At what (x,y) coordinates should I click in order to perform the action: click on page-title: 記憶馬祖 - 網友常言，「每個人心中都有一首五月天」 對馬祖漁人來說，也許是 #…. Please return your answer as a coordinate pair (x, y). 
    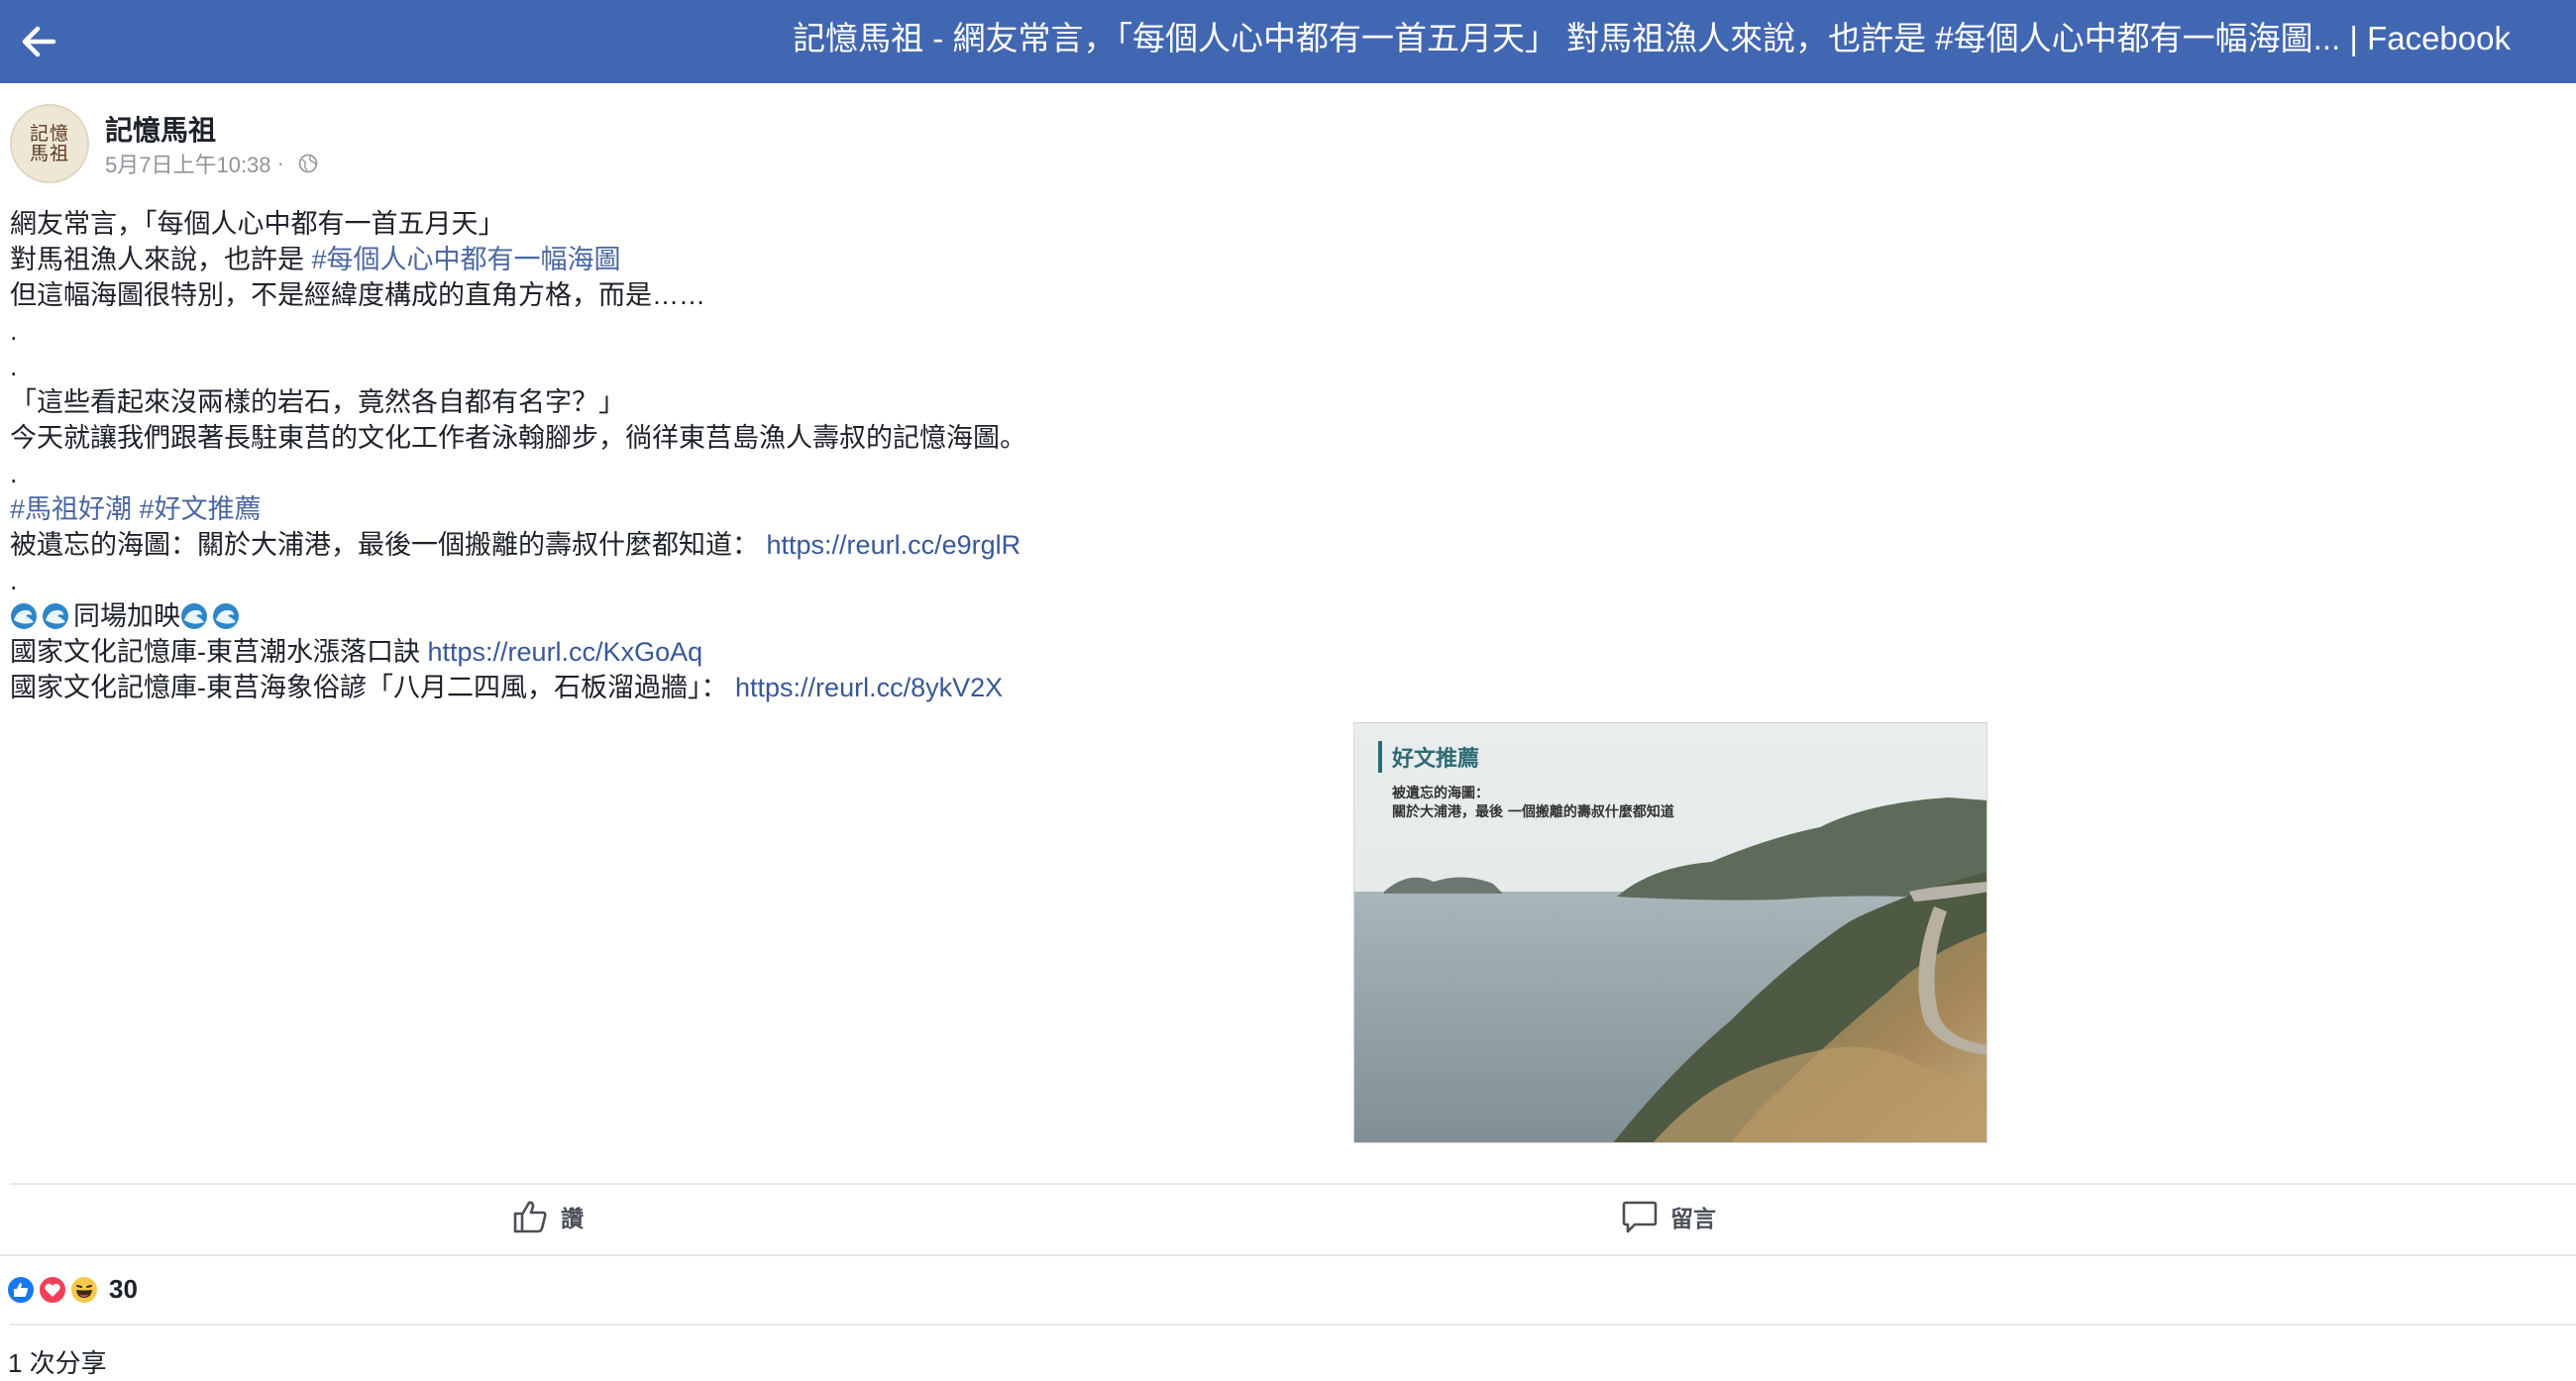
    Looking at the image, I should click on (1652, 38).